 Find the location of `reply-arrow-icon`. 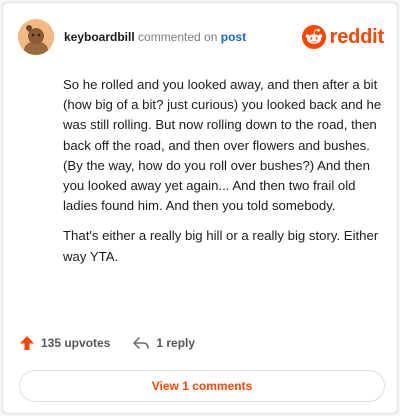

reply-arrow-icon is located at coordinates (141, 343).